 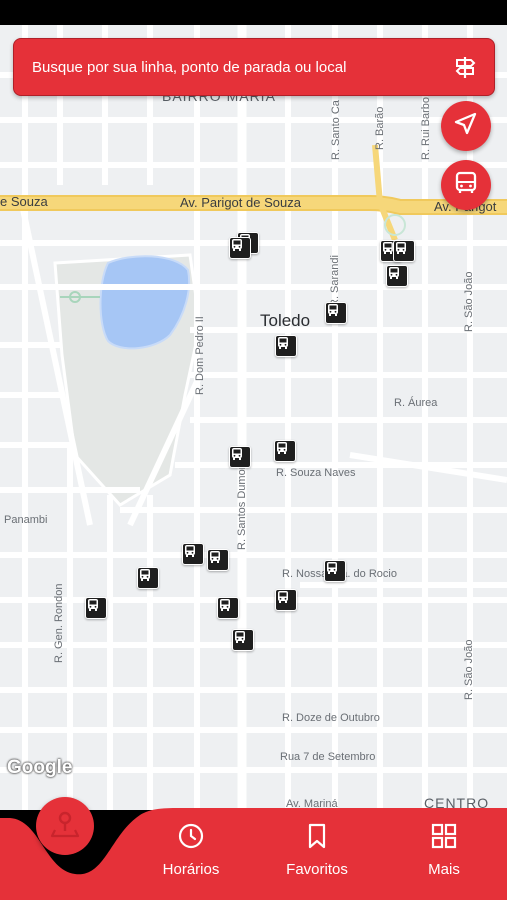 I want to click on street-label: Av. Parigot de Souza, so click(x=240, y=202).